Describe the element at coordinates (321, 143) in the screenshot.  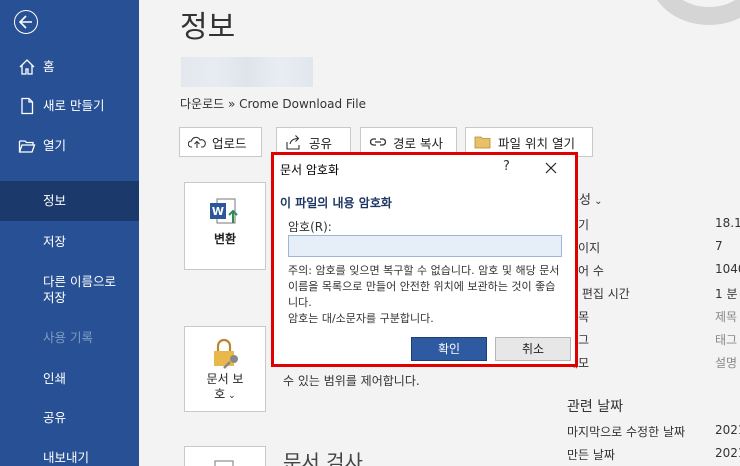
I see `share-label: 공유` at that location.